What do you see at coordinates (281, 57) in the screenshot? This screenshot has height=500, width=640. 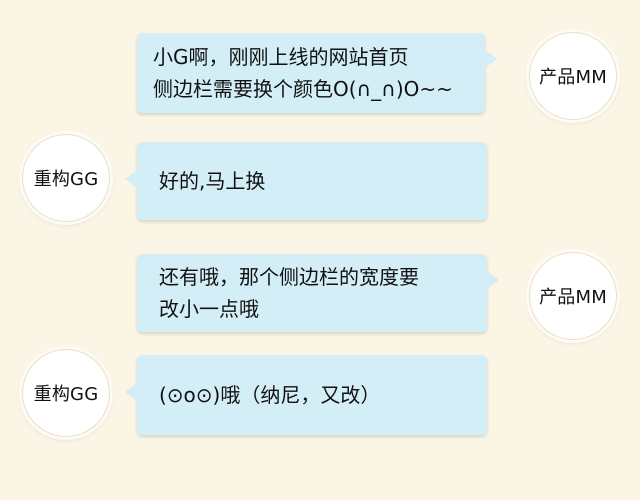 I see `message-1-line-1: 小G啊，刚刚上线的网站首页` at bounding box center [281, 57].